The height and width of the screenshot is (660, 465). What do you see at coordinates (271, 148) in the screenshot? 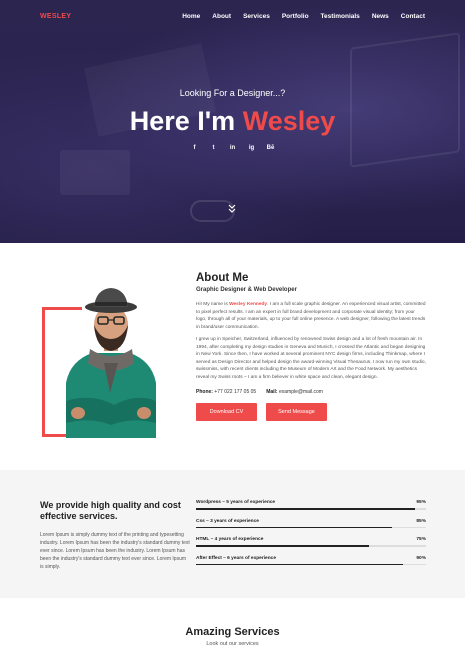
I see `behance-icon: Bē` at bounding box center [271, 148].